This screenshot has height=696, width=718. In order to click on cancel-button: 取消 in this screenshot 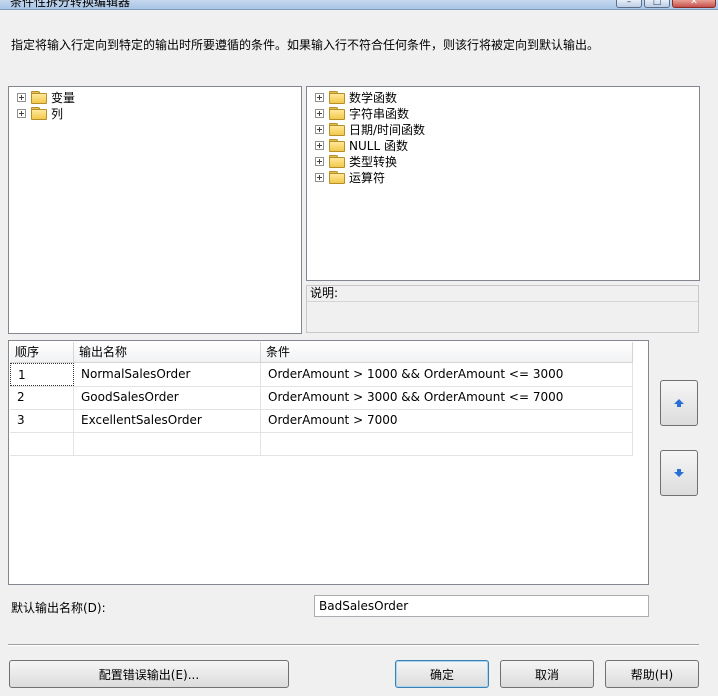, I will do `click(547, 674)`.